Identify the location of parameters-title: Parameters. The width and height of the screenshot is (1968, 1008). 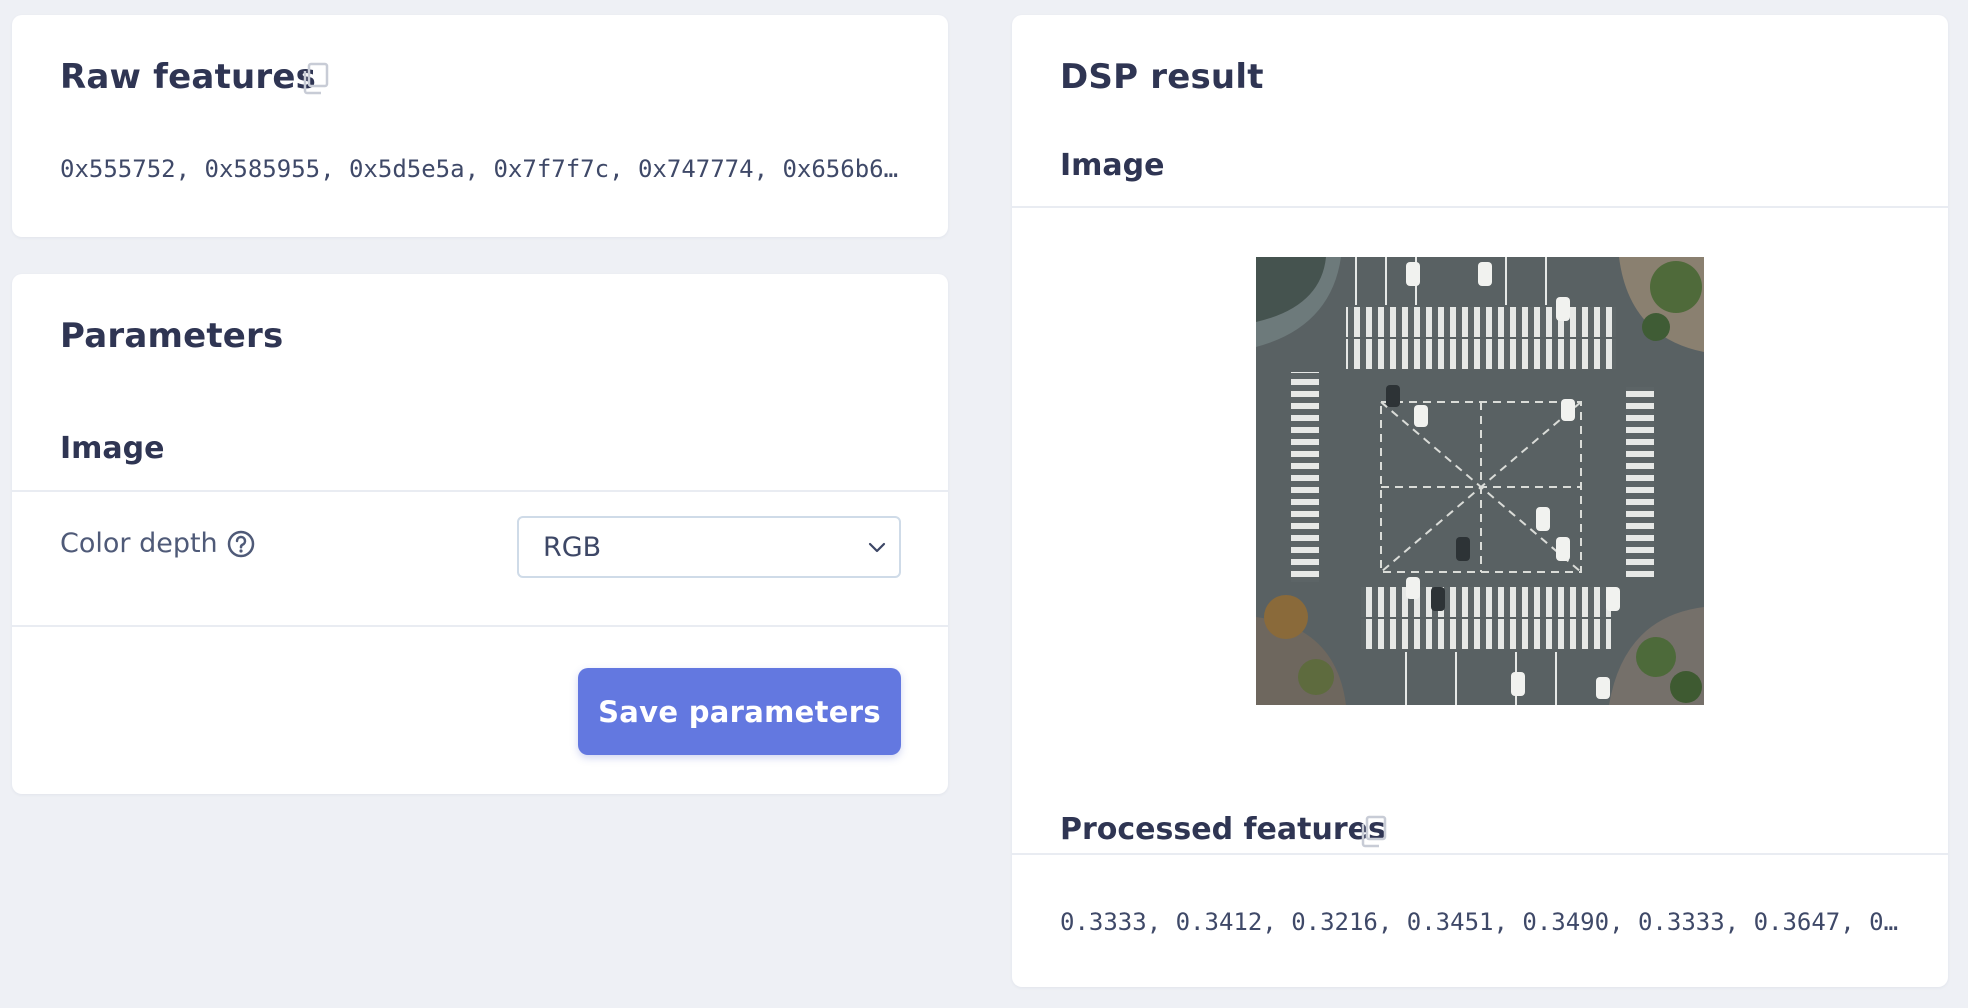
(172, 336).